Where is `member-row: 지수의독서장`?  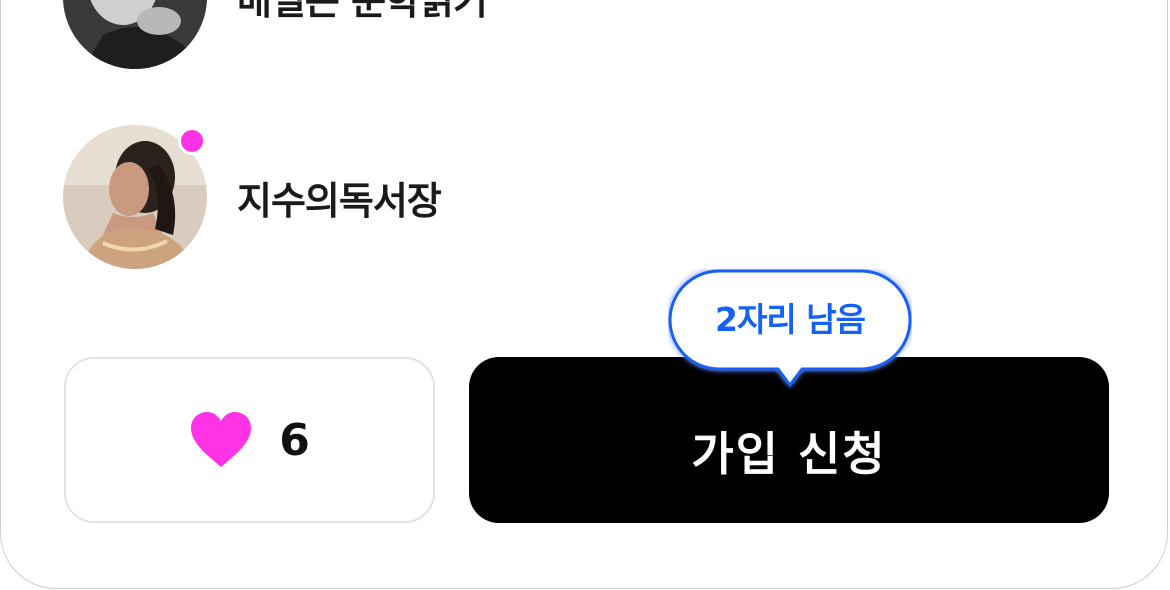 member-row: 지수의독서장 is located at coordinates (252, 197).